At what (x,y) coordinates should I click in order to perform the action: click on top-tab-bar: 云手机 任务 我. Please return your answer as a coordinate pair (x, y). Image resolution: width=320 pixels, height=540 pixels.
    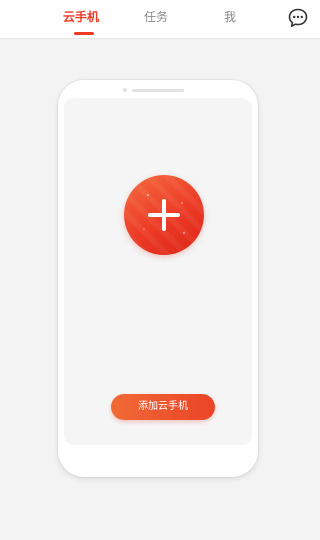
    Looking at the image, I should click on (160, 19).